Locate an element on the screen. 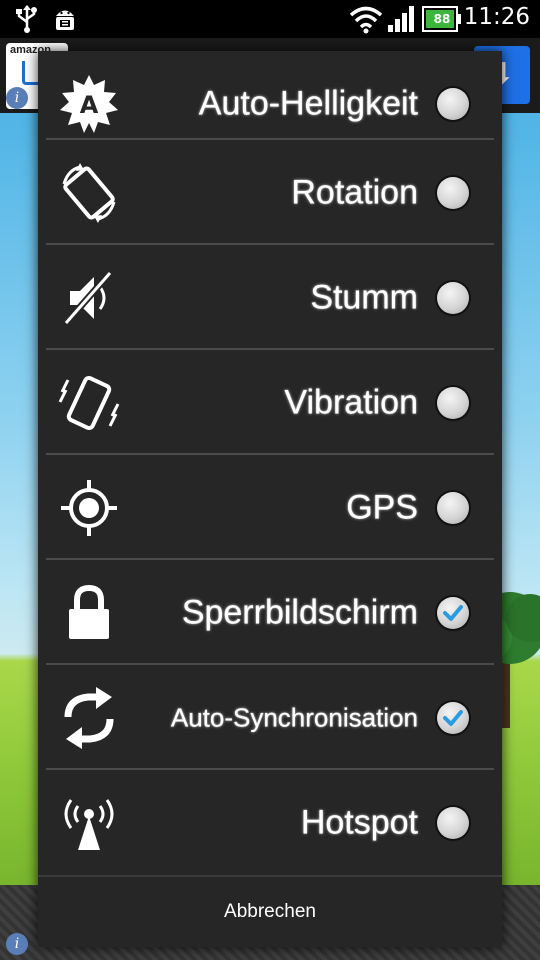  wifi-icon is located at coordinates (366, 20).